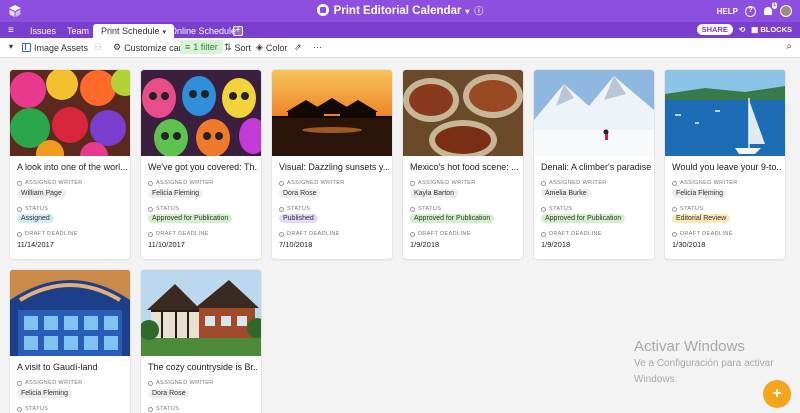 The image size is (800, 413). I want to click on watermark-line-3: Windows., so click(656, 379).